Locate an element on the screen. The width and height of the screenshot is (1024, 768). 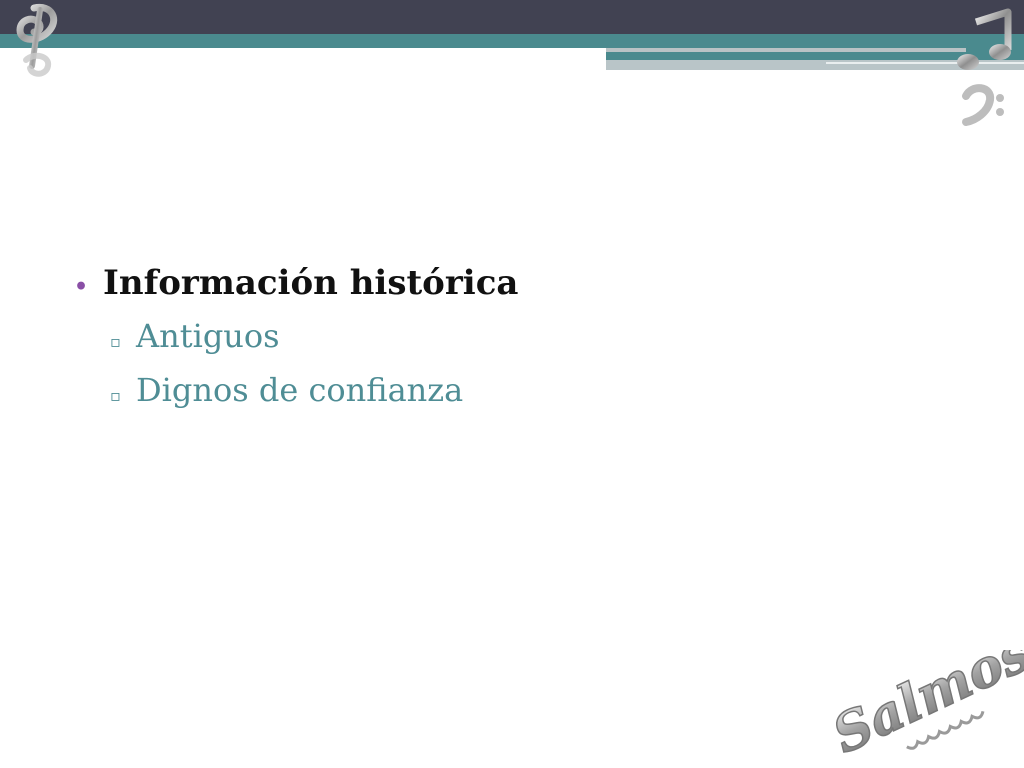
header-dark-band is located at coordinates (512, 17).